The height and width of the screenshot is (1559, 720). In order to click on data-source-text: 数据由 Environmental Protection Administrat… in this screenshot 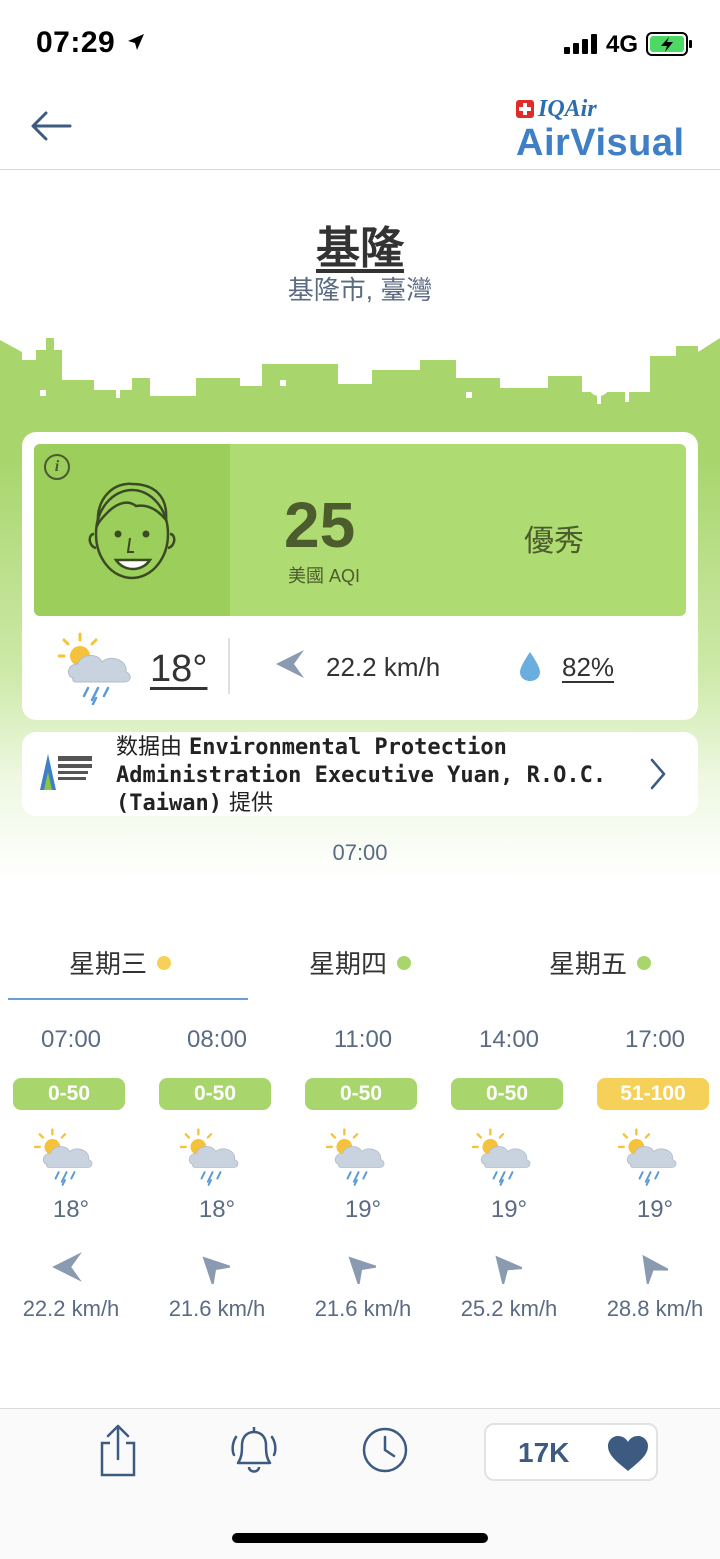, I will do `click(366, 776)`.